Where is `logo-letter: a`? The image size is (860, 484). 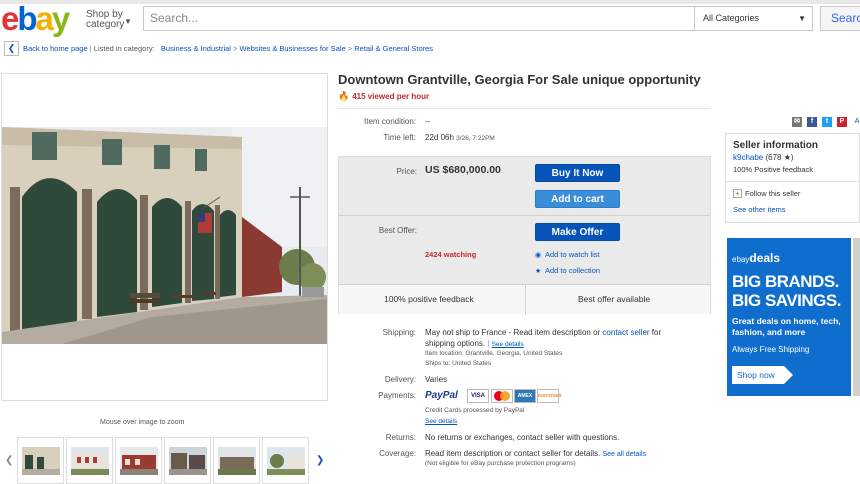 logo-letter: a is located at coordinates (44, 18).